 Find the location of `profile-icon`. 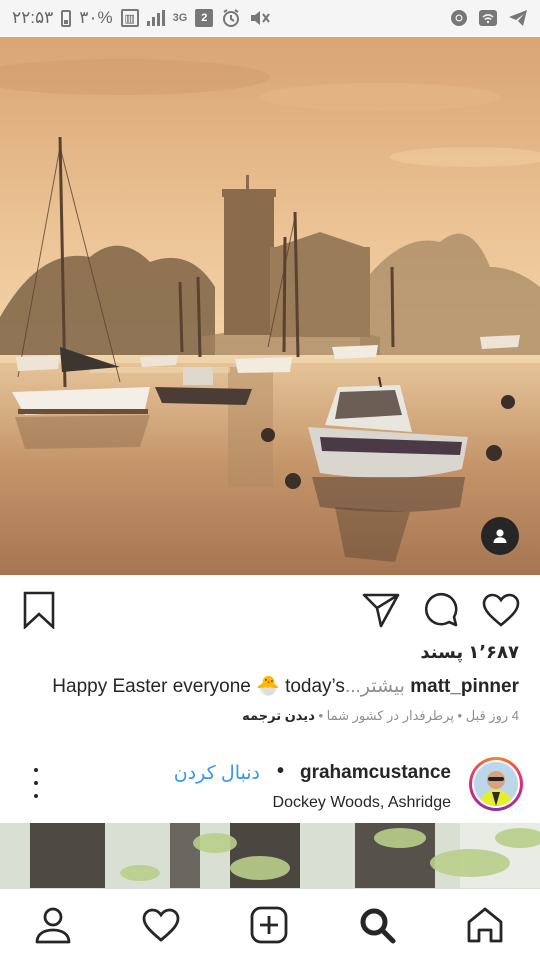

profile-icon is located at coordinates (53, 925).